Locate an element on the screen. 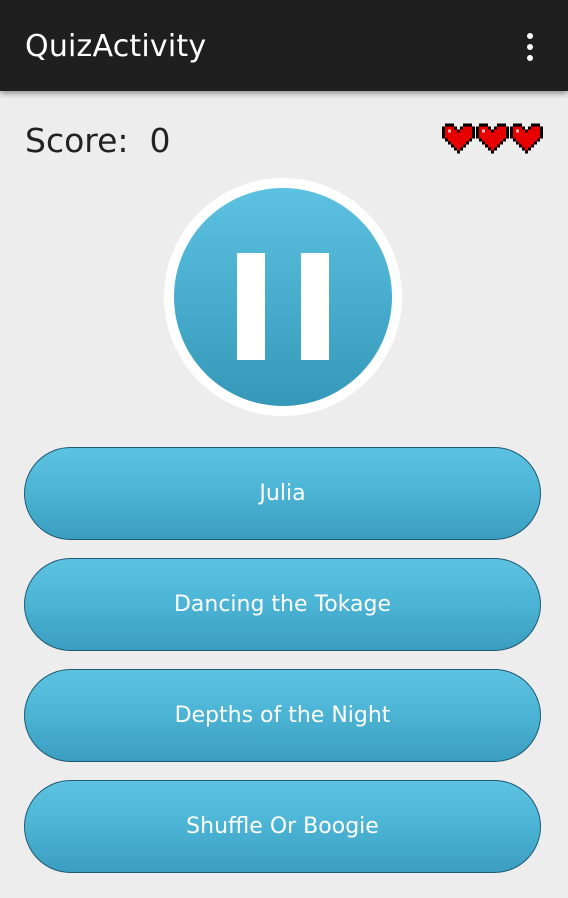  answer-button-4: Shuffle Or Boogie is located at coordinates (282, 826).